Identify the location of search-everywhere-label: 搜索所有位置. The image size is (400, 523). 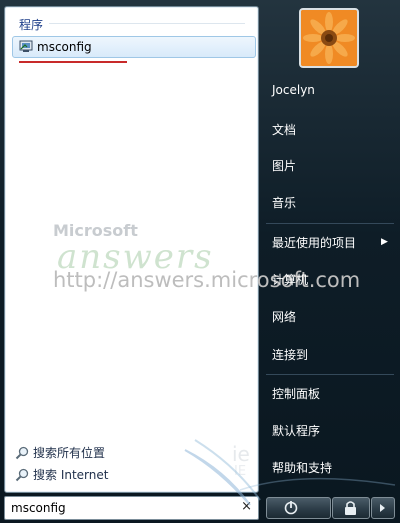
(69, 453).